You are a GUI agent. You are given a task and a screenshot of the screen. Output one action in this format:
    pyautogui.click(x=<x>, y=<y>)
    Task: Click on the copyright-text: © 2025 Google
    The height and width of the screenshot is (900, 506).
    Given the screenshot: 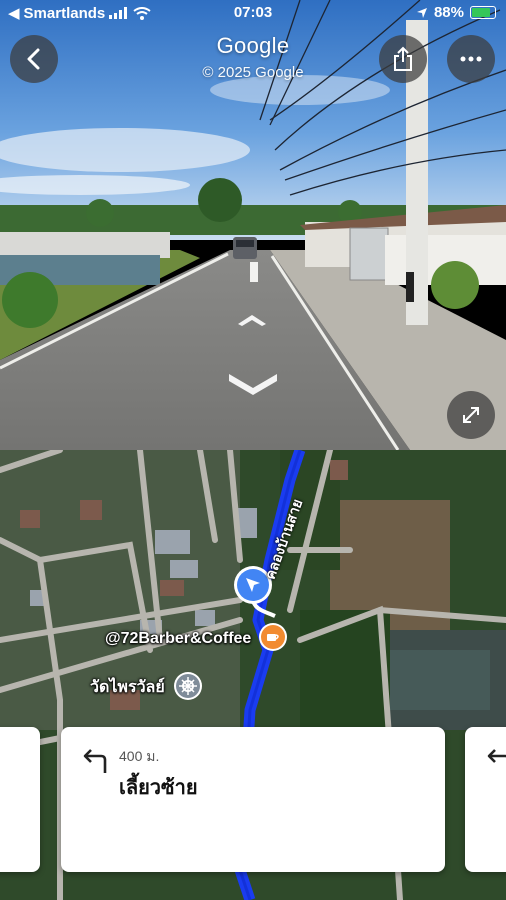 What is the action you would take?
    pyautogui.click(x=253, y=72)
    